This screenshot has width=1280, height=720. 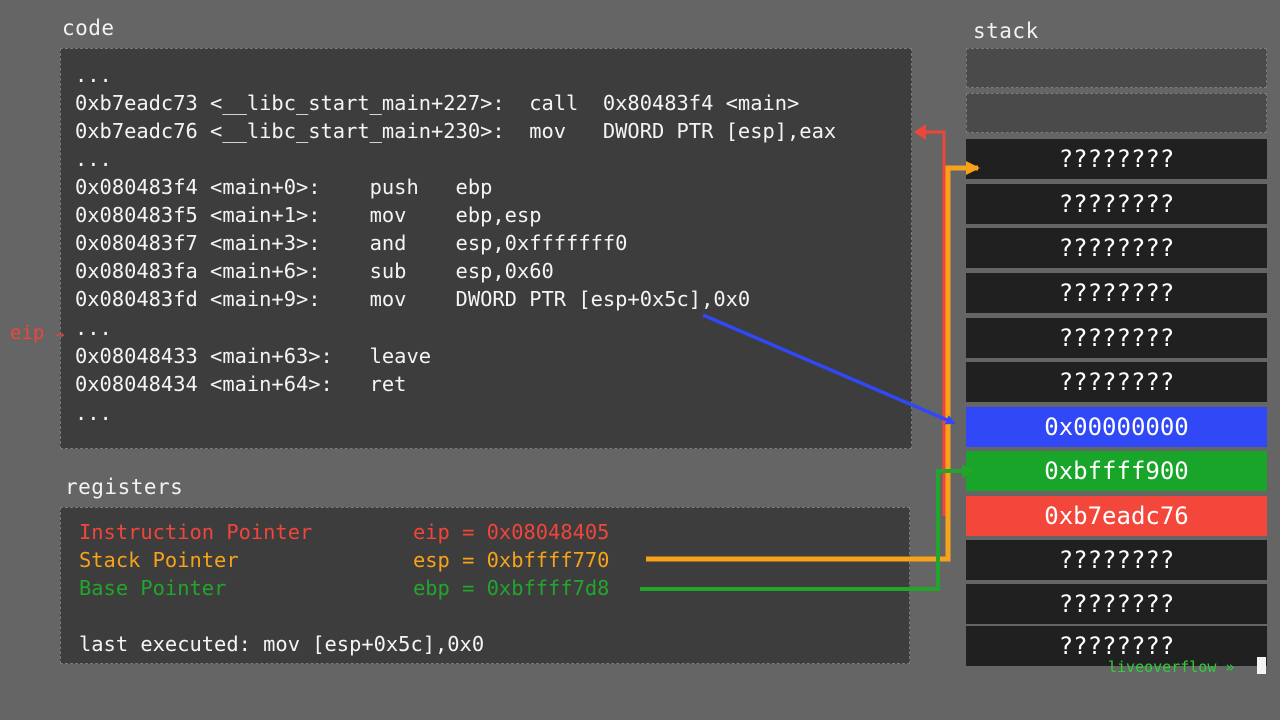 What do you see at coordinates (920, 132) in the screenshot?
I see `return-address-arrow-head` at bounding box center [920, 132].